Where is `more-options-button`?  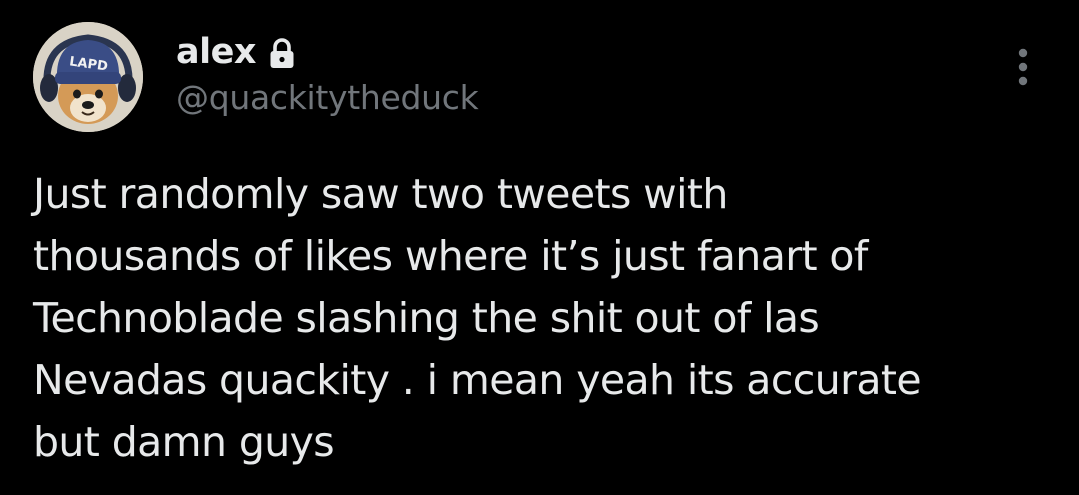
more-options-button is located at coordinates (1023, 67).